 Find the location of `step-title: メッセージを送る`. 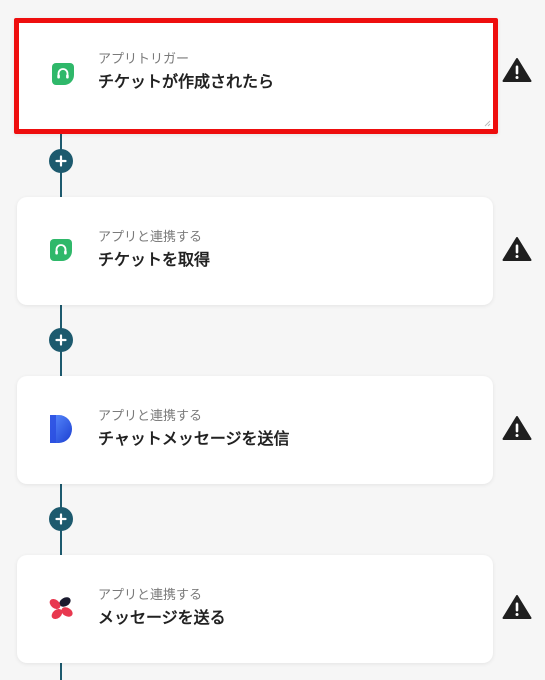

step-title: メッセージを送る is located at coordinates (162, 617).